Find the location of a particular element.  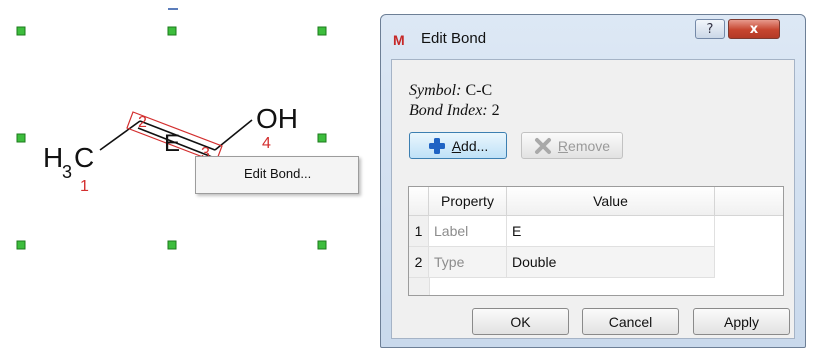

title-bar: M Edit Bond ? x is located at coordinates (593, 37).